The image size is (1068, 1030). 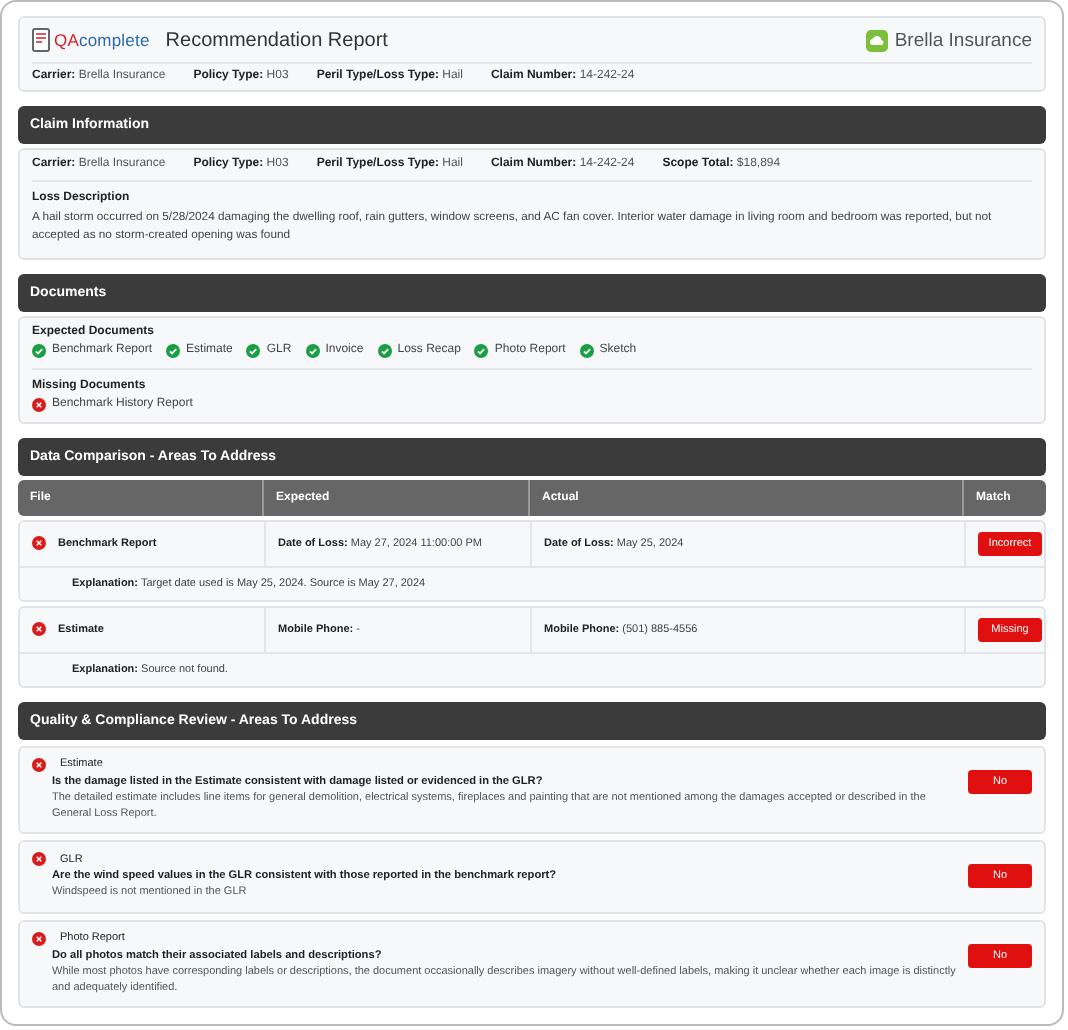 I want to click on brand-name: Brella Insurance, so click(x=963, y=40).